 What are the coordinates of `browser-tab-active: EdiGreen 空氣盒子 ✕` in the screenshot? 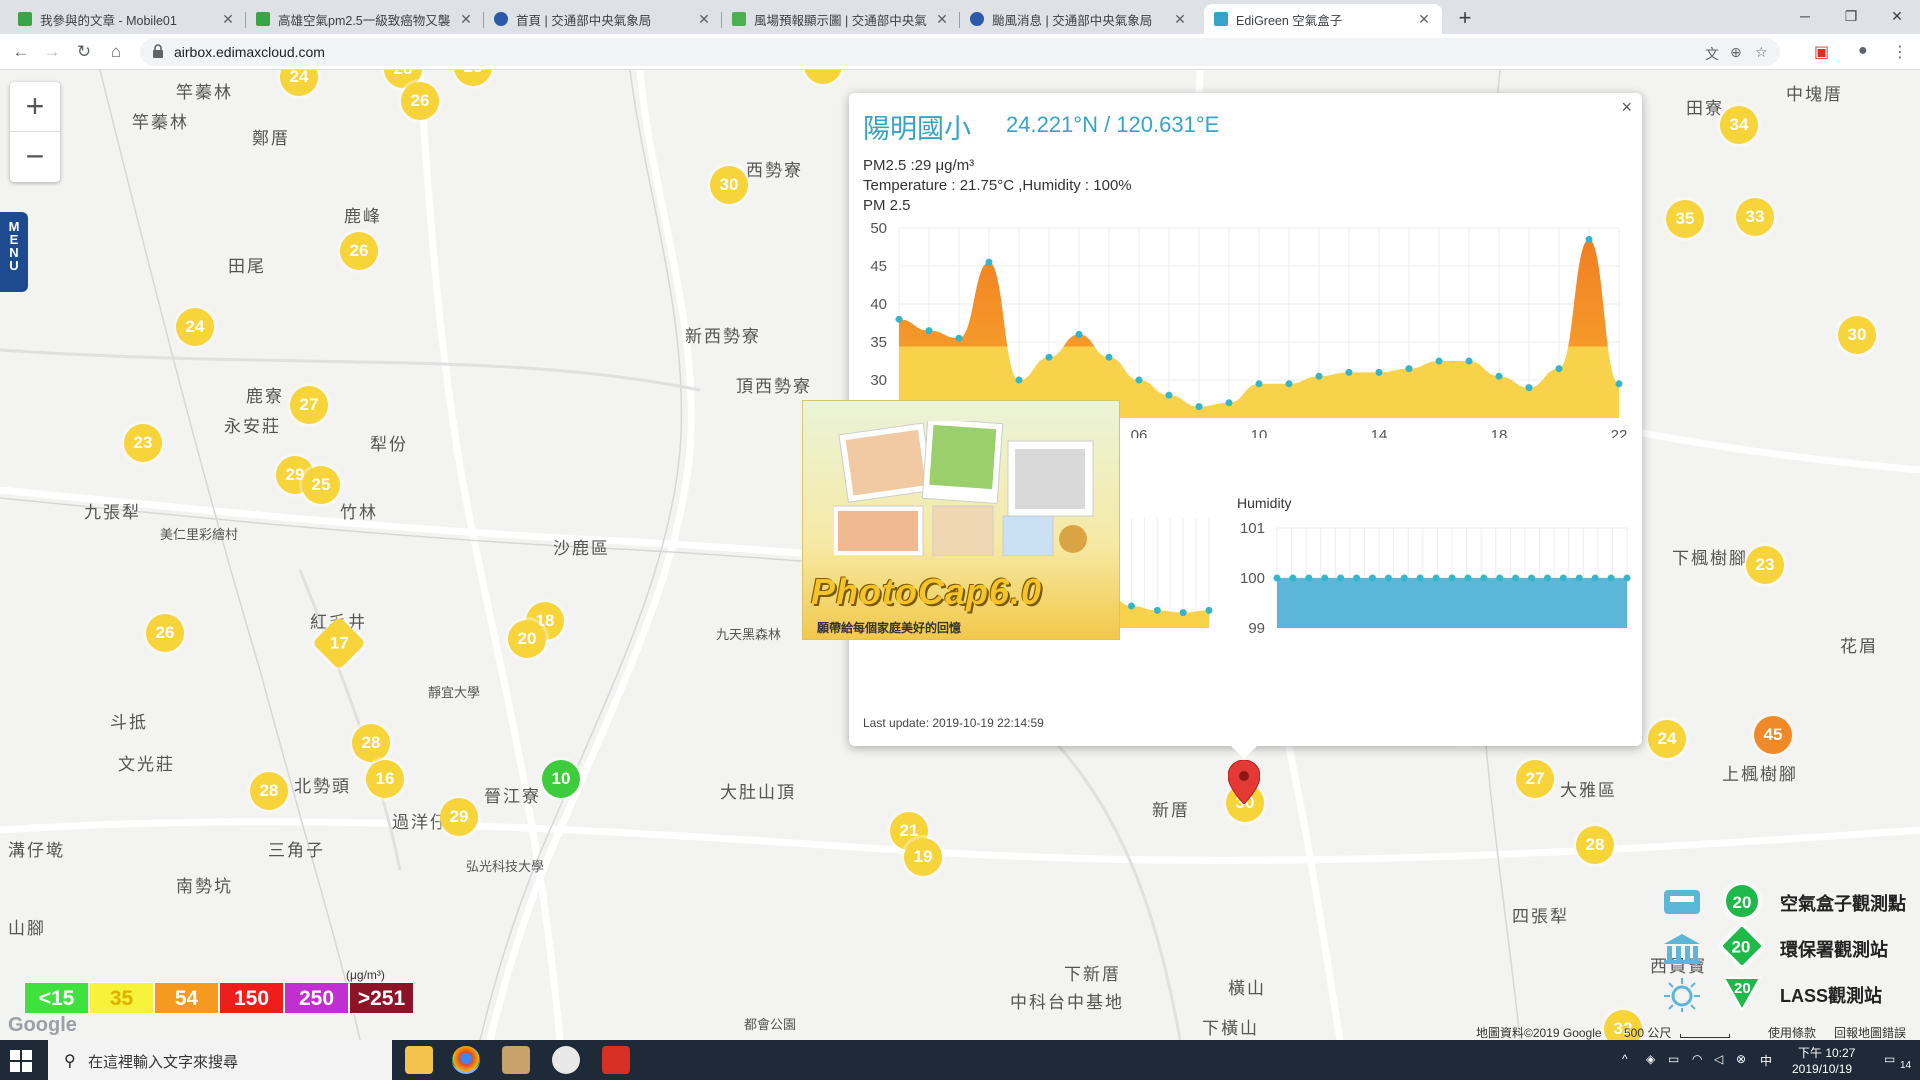 It's located at (1323, 19).